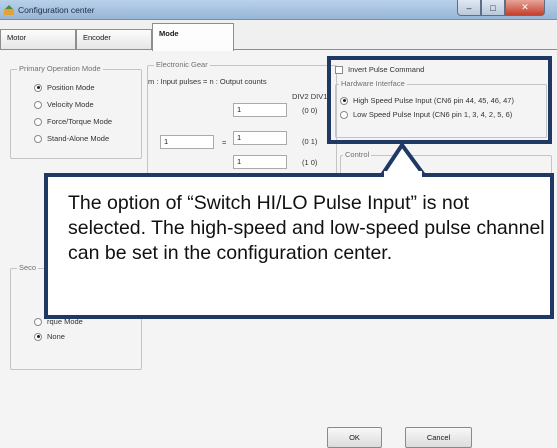  I want to click on cancel-button: Cancel, so click(438, 437).